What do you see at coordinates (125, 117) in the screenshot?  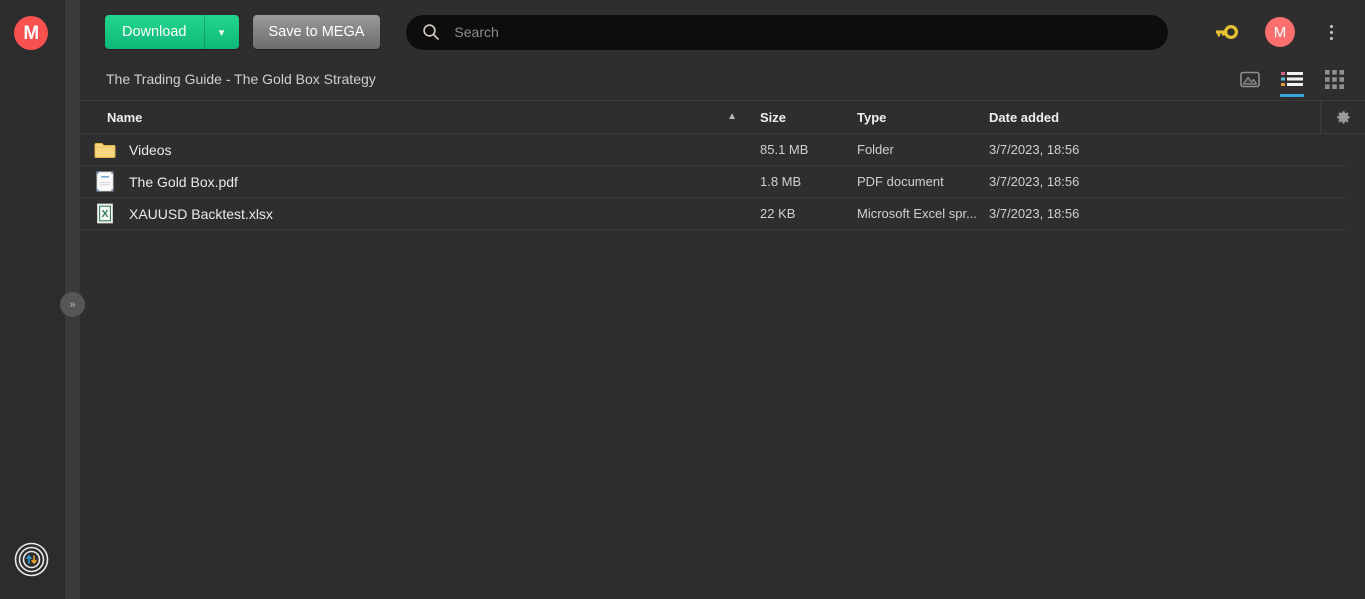 I see `column-header-name-label: Name` at bounding box center [125, 117].